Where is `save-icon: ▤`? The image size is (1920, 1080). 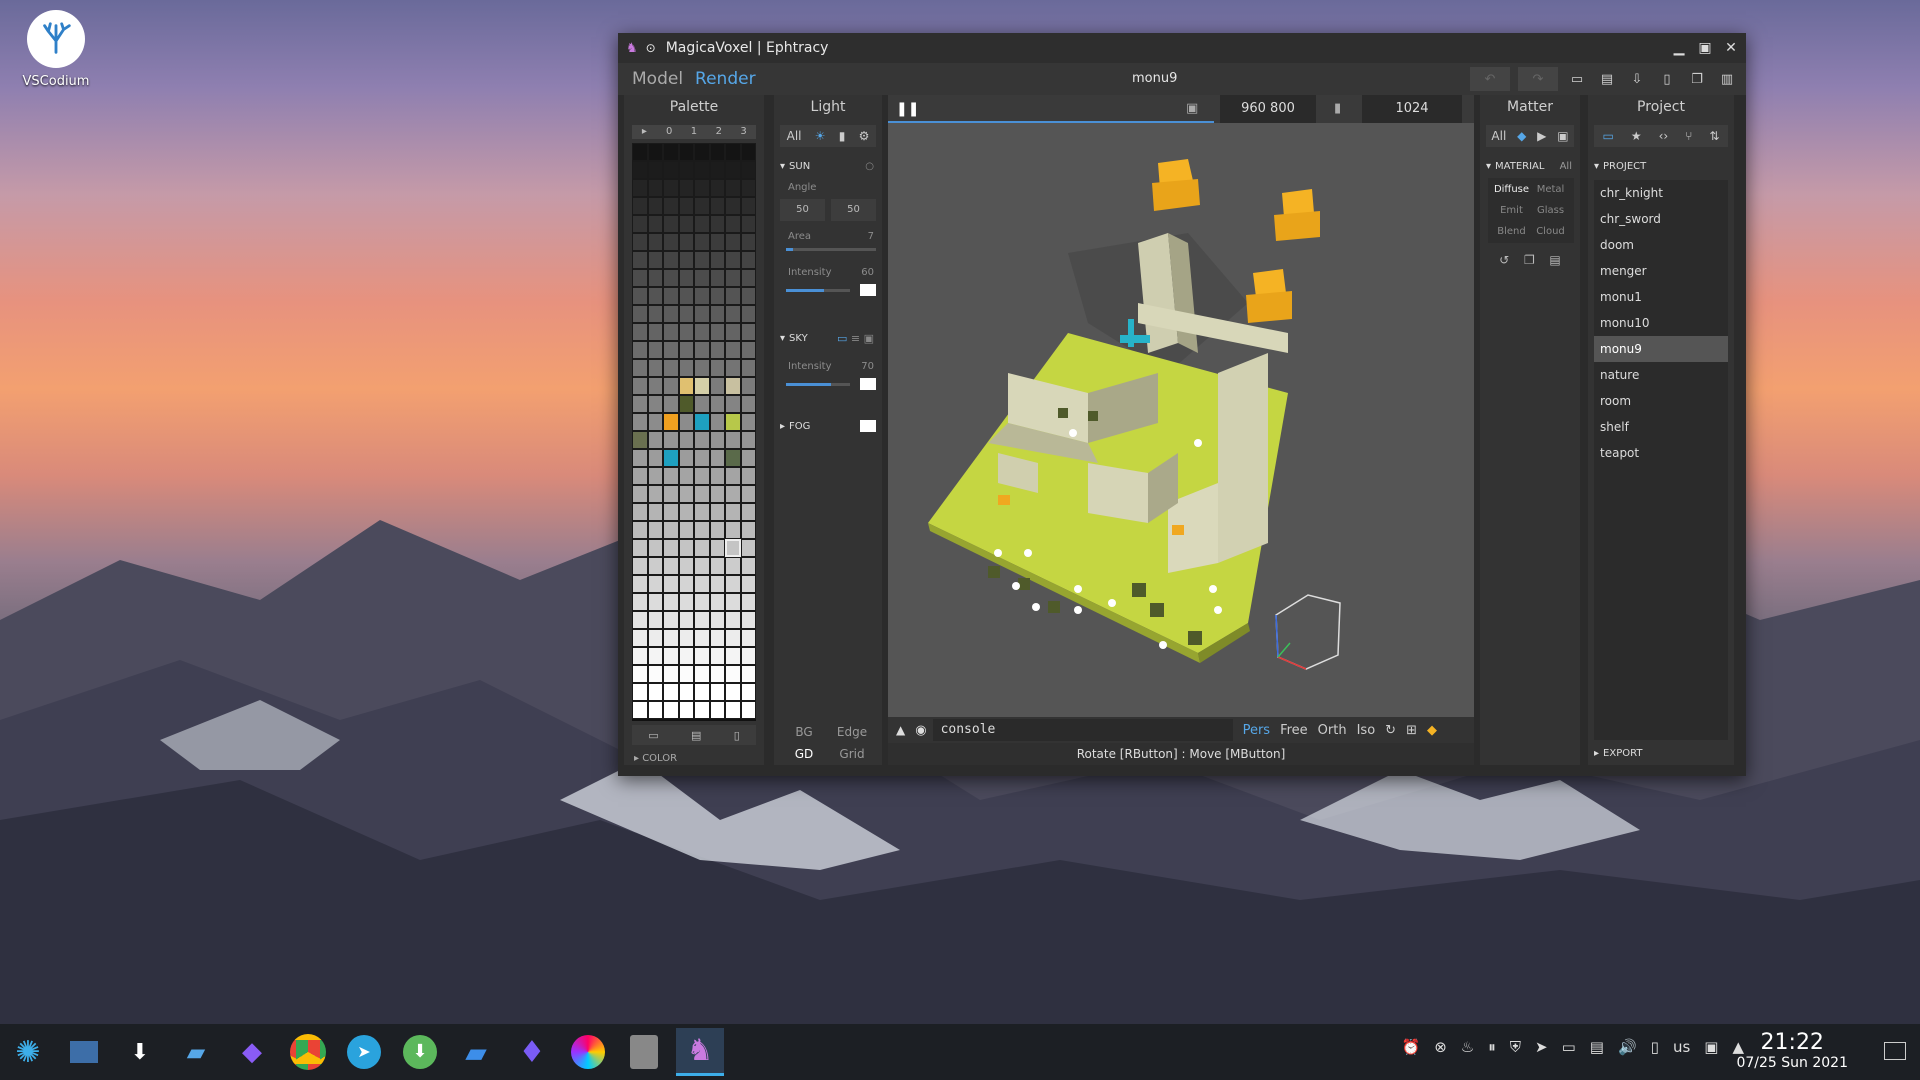 save-icon: ▤ is located at coordinates (696, 735).